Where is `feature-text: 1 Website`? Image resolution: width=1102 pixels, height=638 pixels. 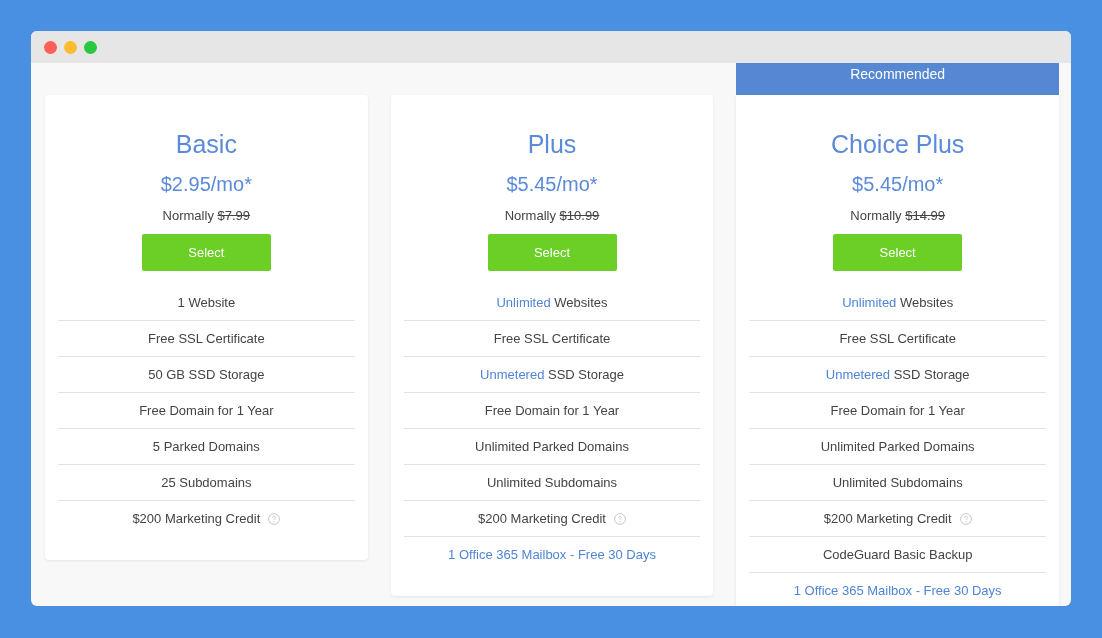
feature-text: 1 Website is located at coordinates (206, 302).